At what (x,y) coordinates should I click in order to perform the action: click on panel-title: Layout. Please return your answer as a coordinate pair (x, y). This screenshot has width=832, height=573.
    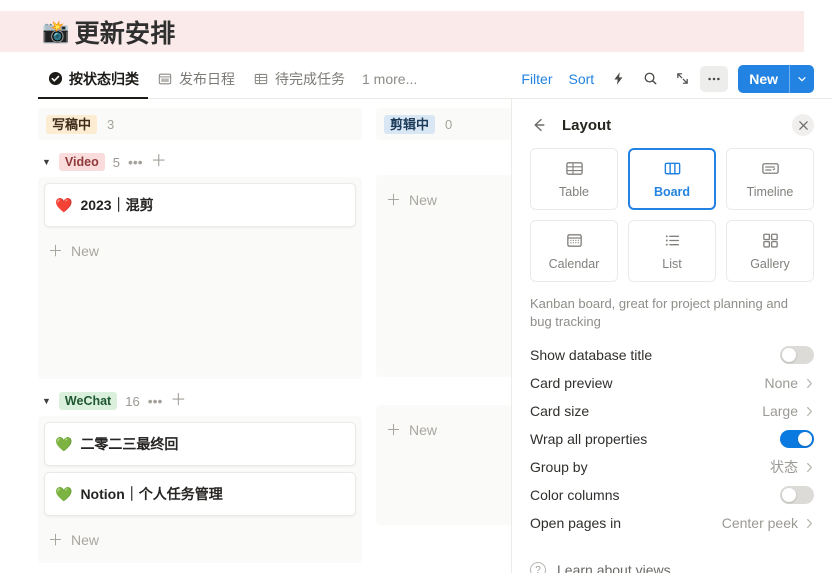
    Looking at the image, I should click on (587, 125).